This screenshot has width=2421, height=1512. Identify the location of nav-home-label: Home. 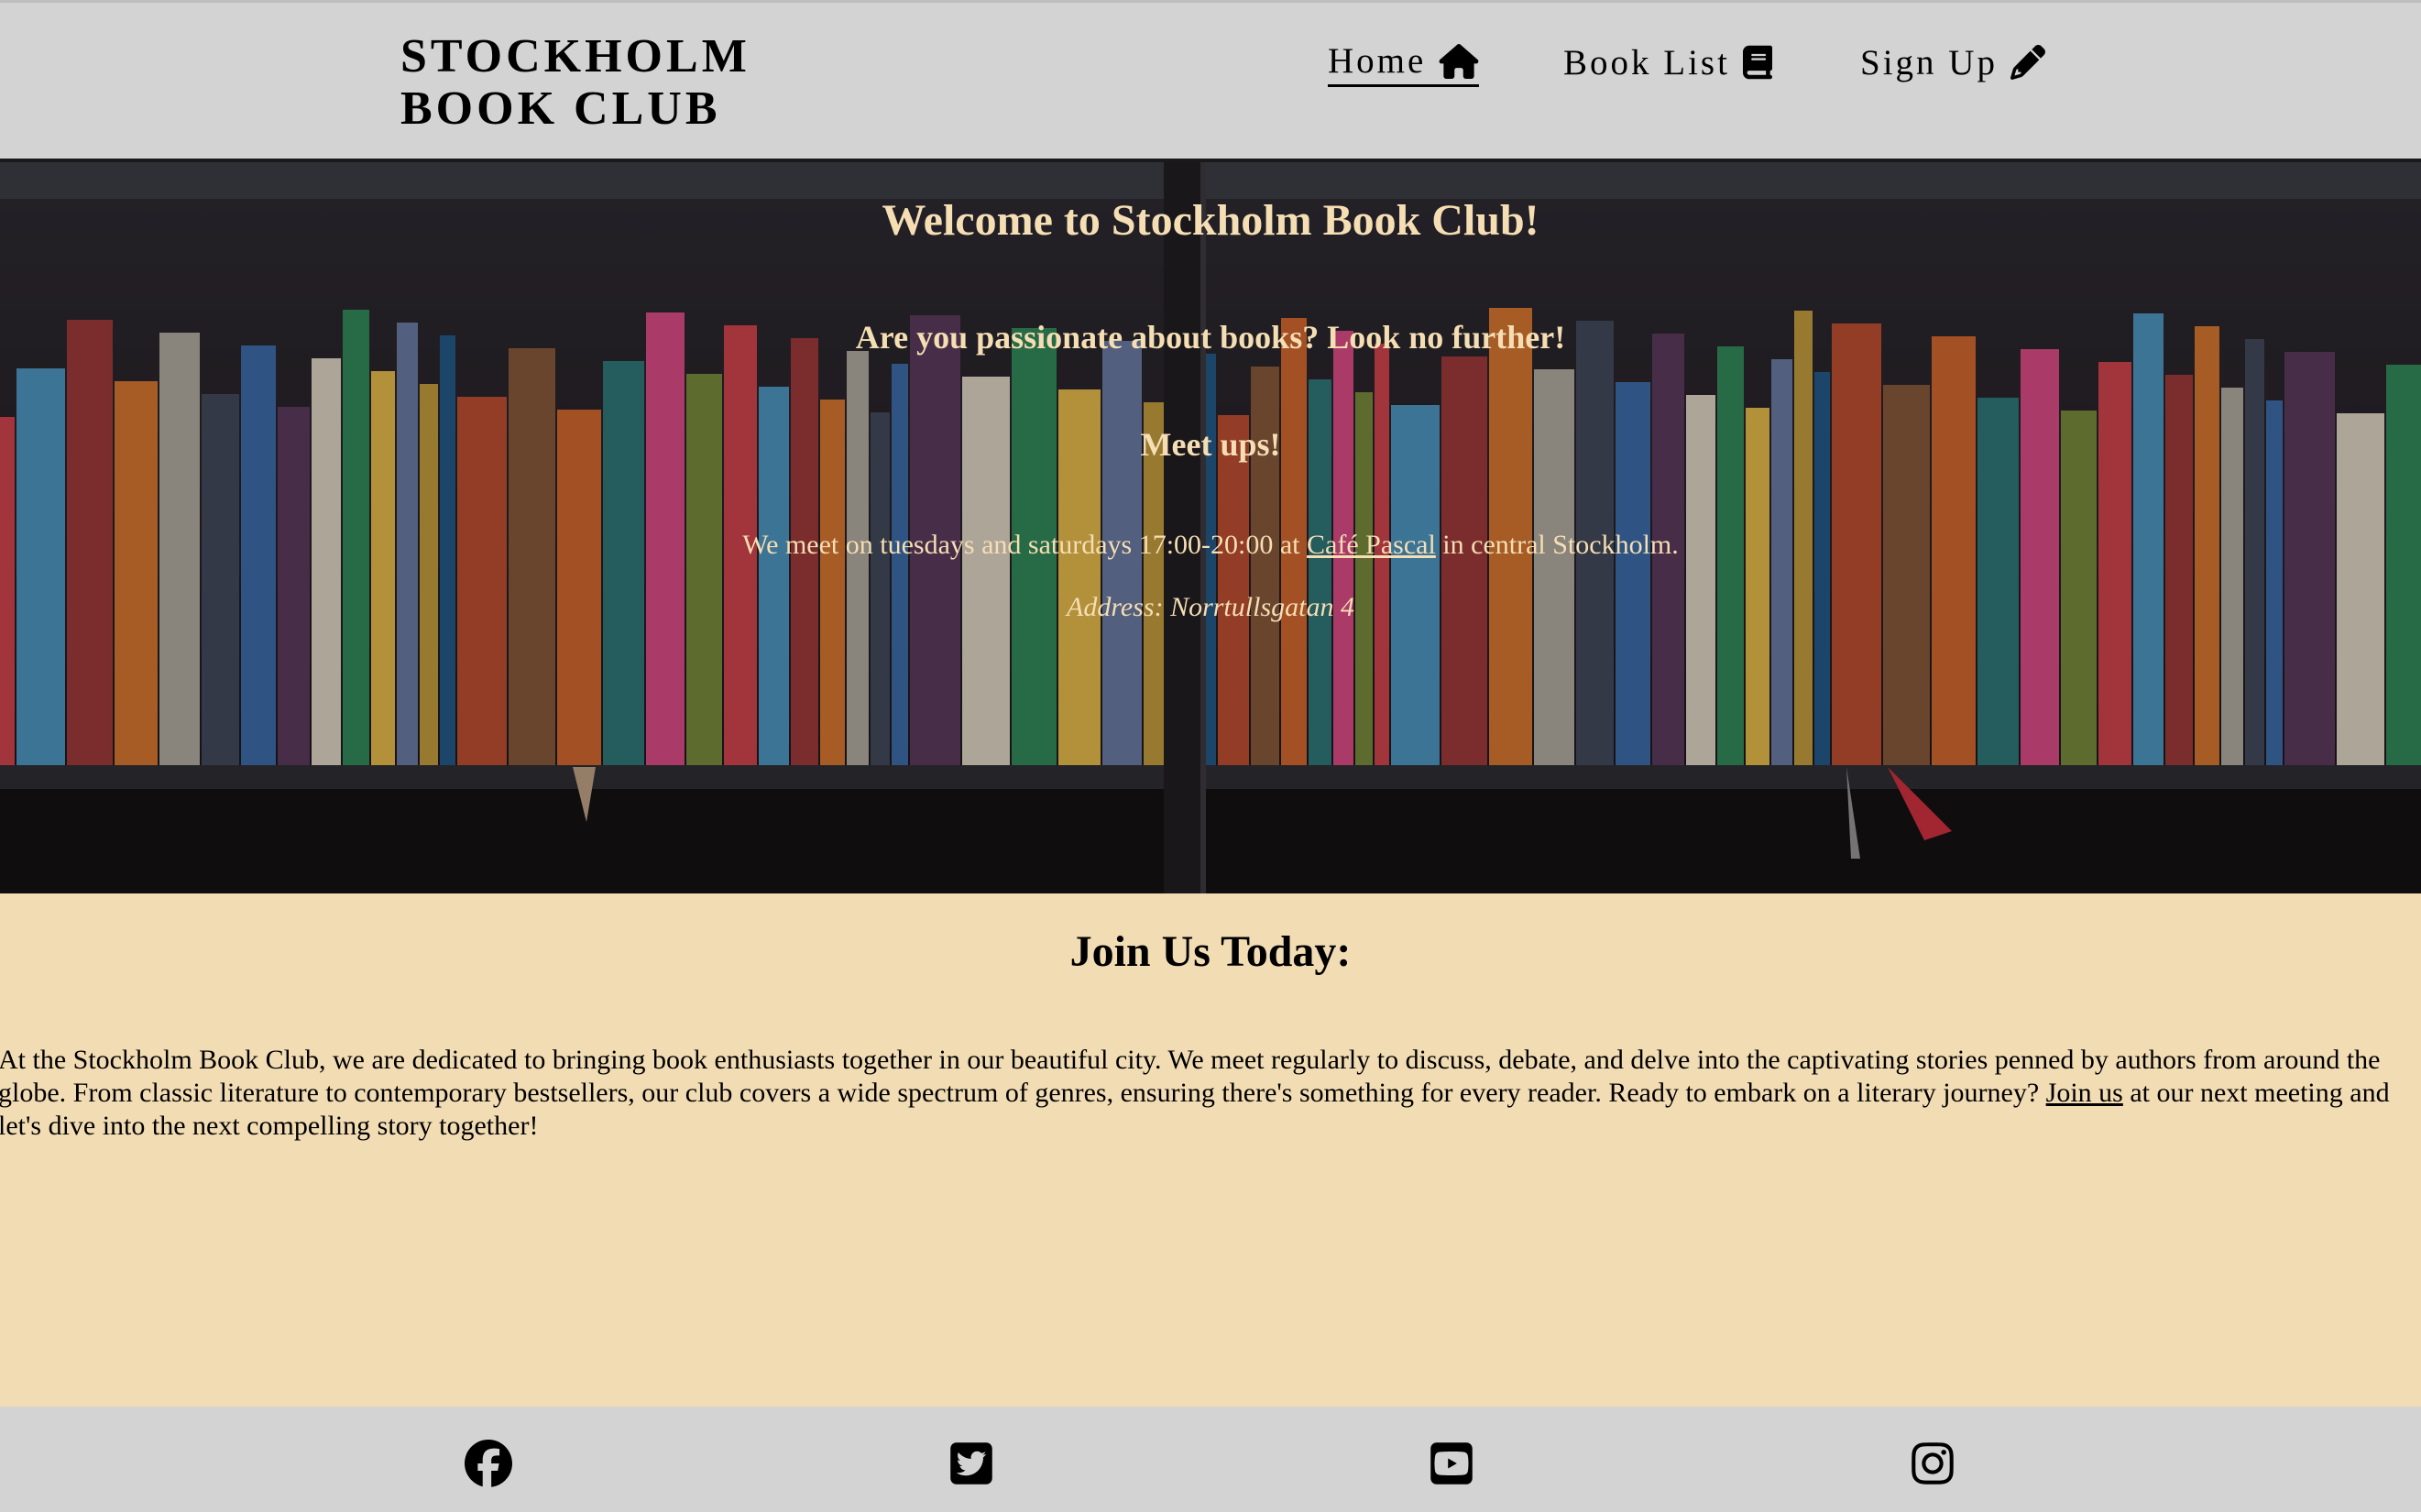
(1378, 61).